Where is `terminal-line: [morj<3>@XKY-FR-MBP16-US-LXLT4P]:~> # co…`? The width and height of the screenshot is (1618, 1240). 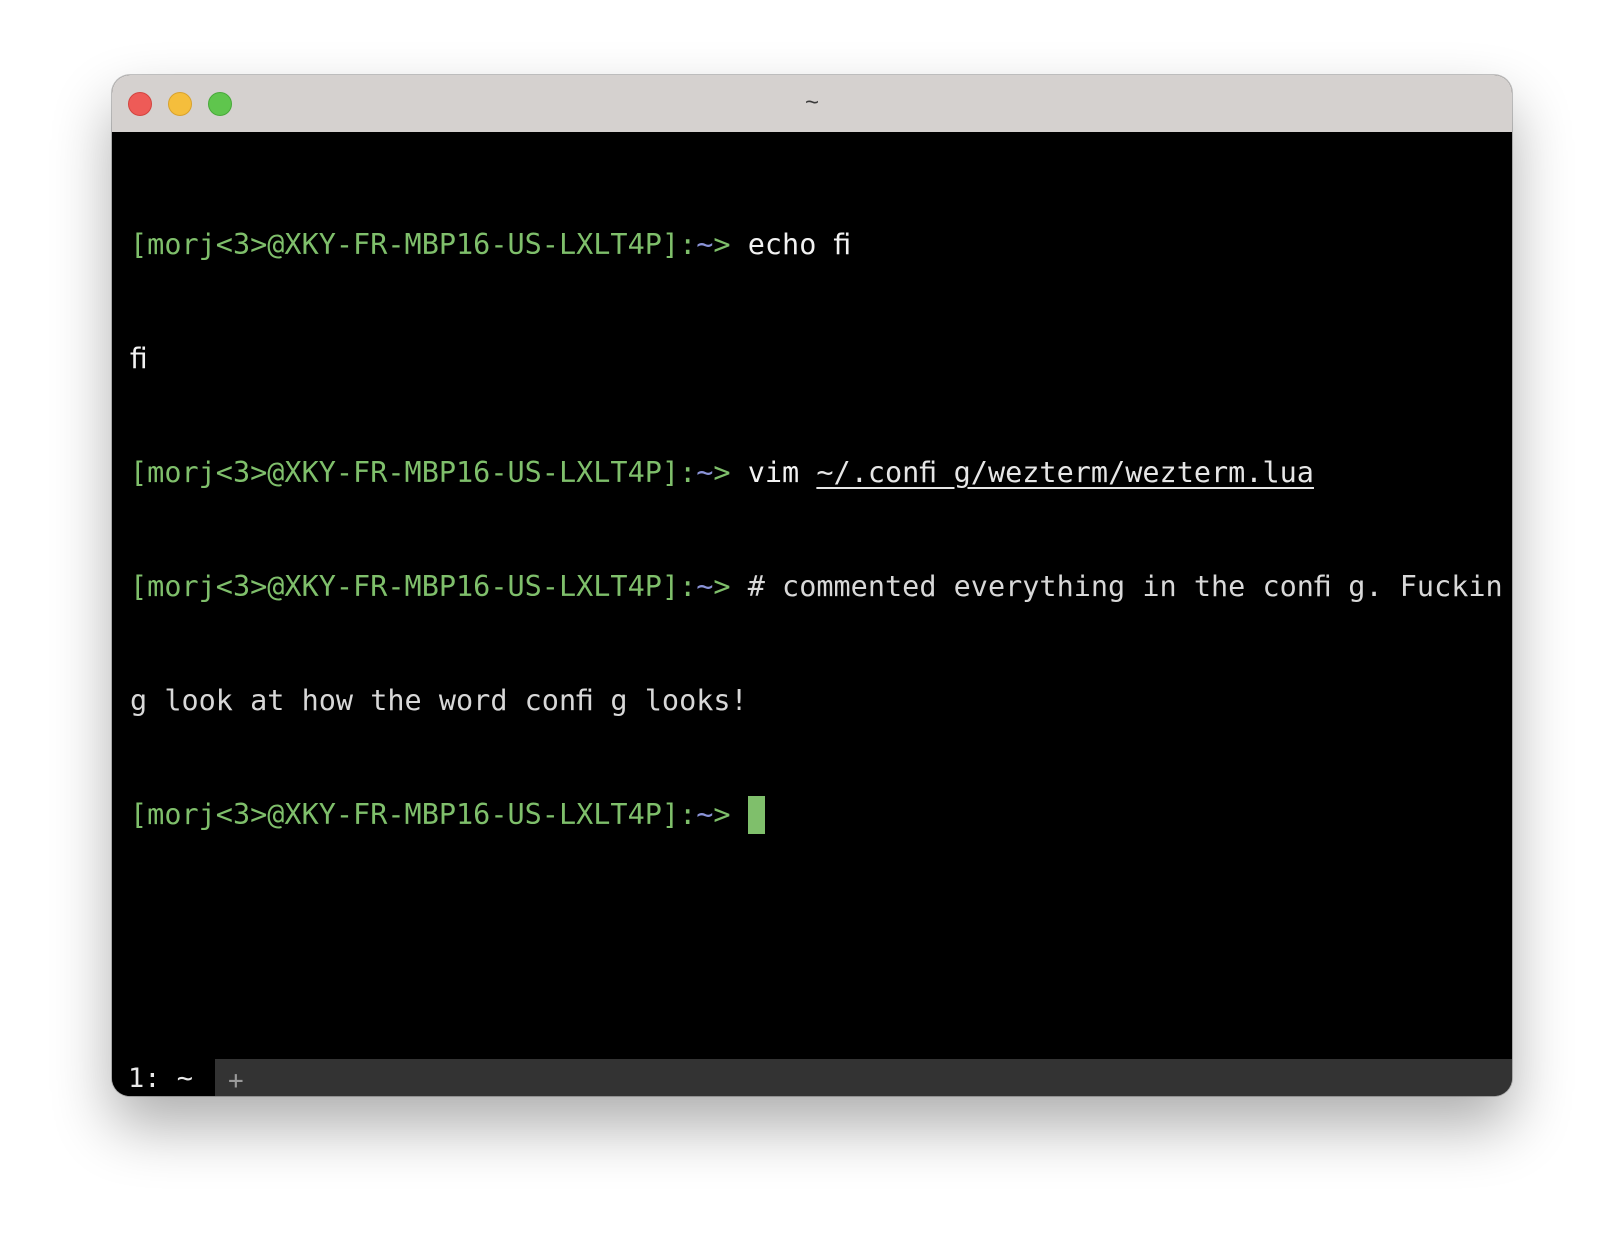
terminal-line: [morj<3>@XKY-FR-MBP16-US-LXLT4P]:~> # co… is located at coordinates (821, 587).